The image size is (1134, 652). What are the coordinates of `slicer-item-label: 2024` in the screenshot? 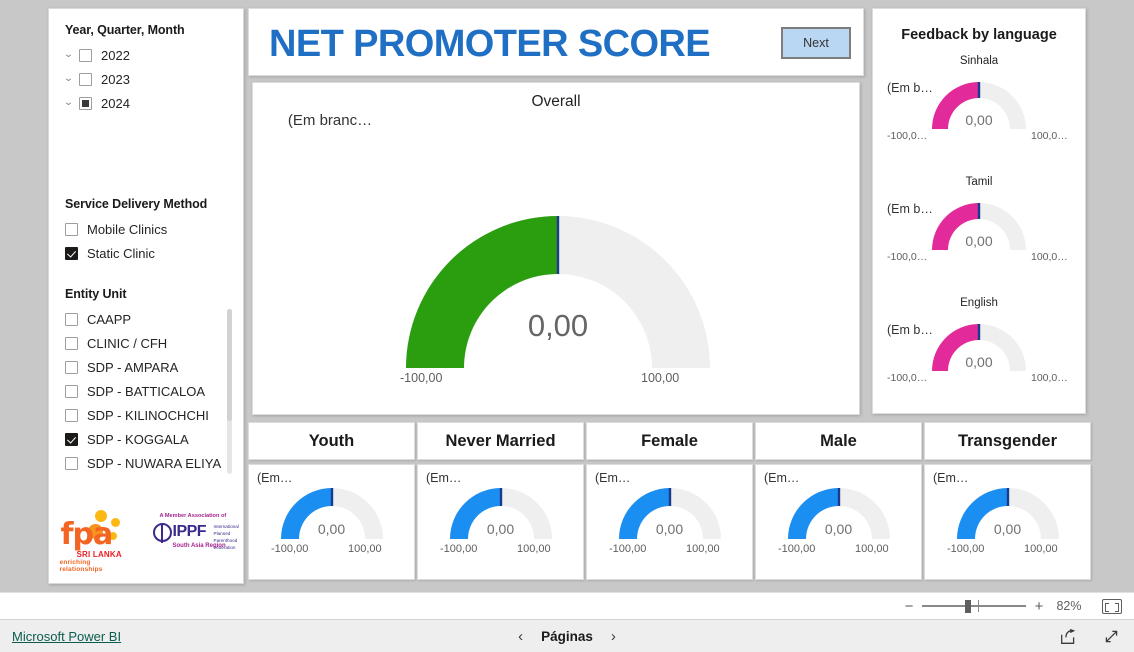 It's located at (115, 103).